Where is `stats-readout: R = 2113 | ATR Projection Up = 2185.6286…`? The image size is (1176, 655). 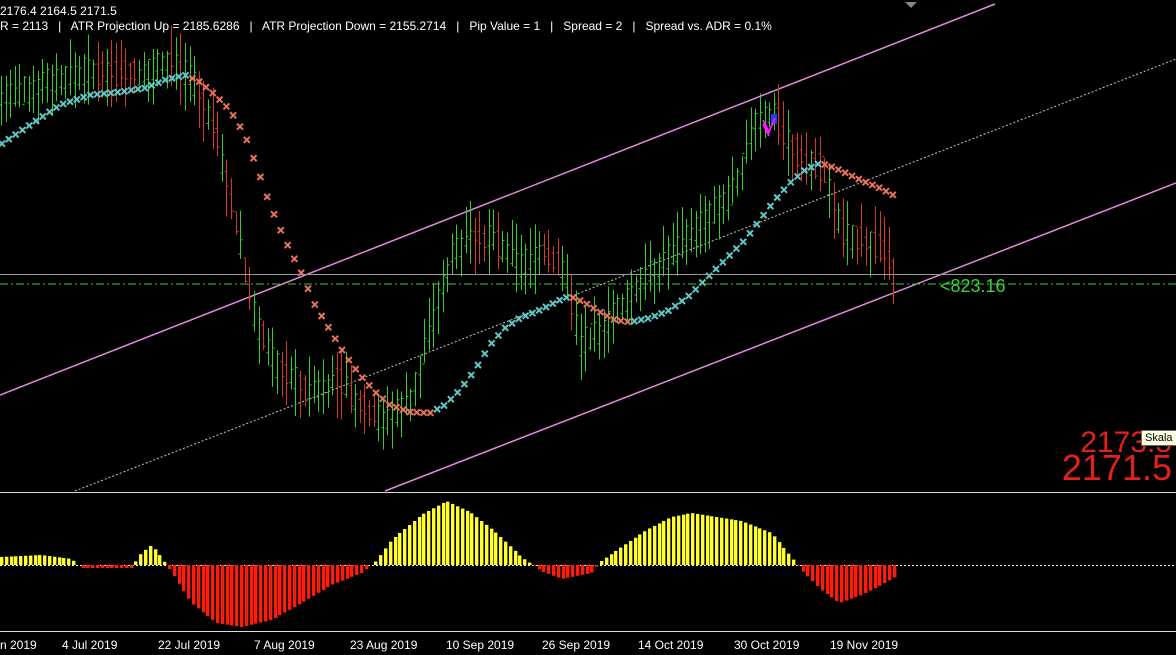 stats-readout: R = 2113 | ATR Projection Up = 2185.6286… is located at coordinates (386, 26).